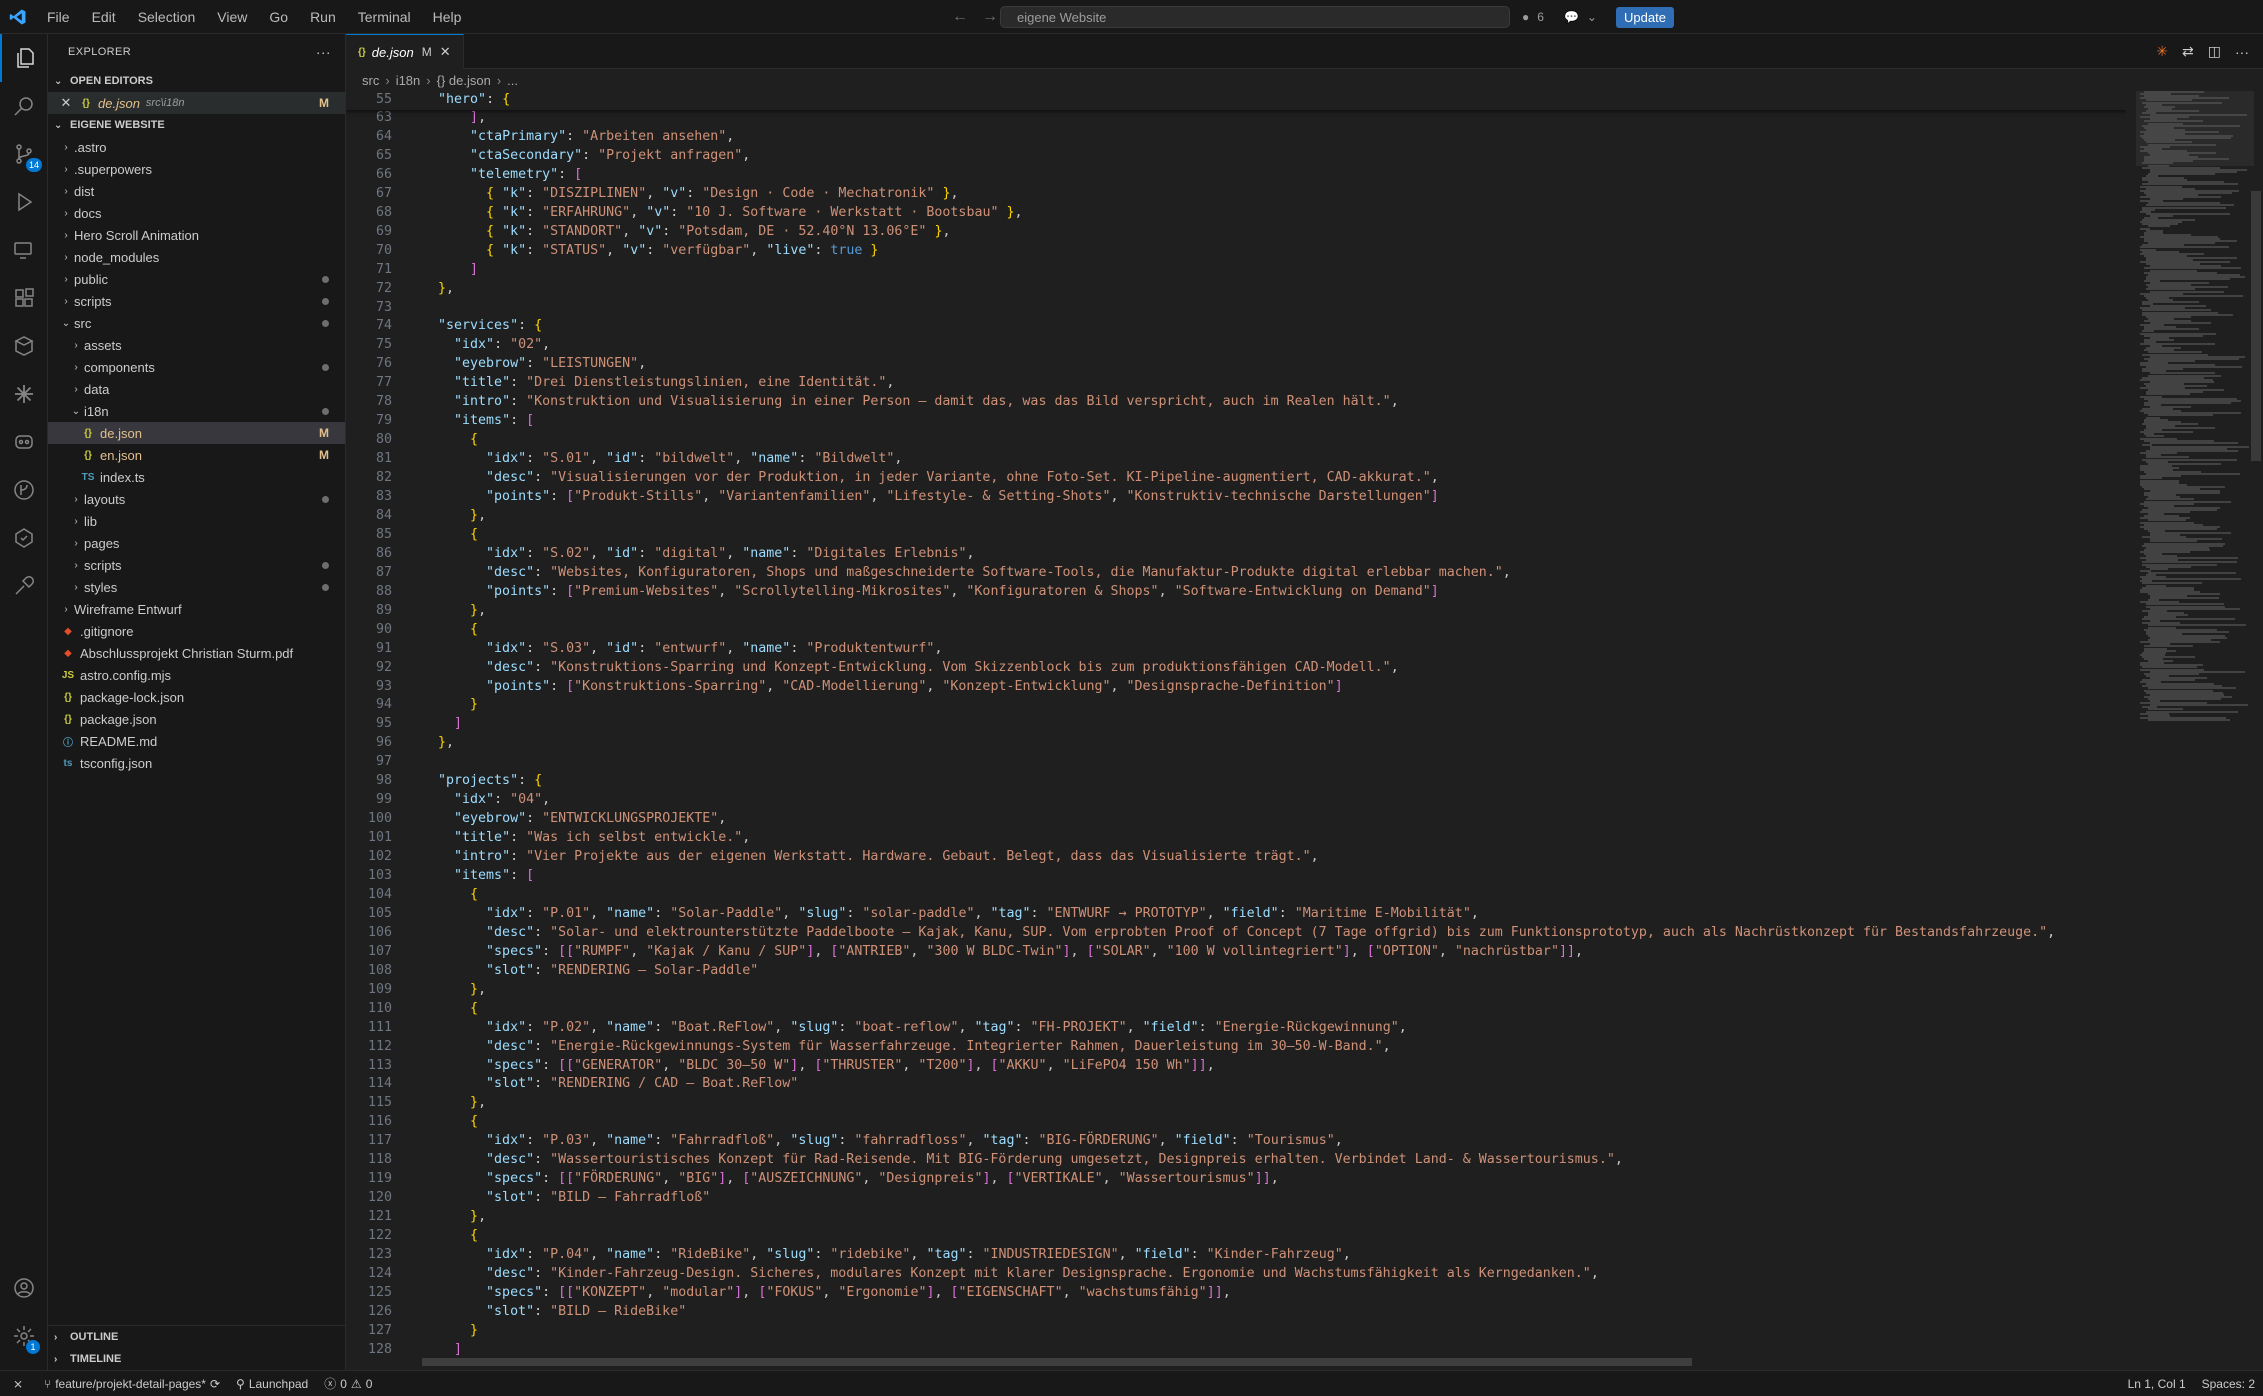 This screenshot has height=1396, width=2263. What do you see at coordinates (1236, 1217) in the screenshot?
I see `code-line: 121 },` at bounding box center [1236, 1217].